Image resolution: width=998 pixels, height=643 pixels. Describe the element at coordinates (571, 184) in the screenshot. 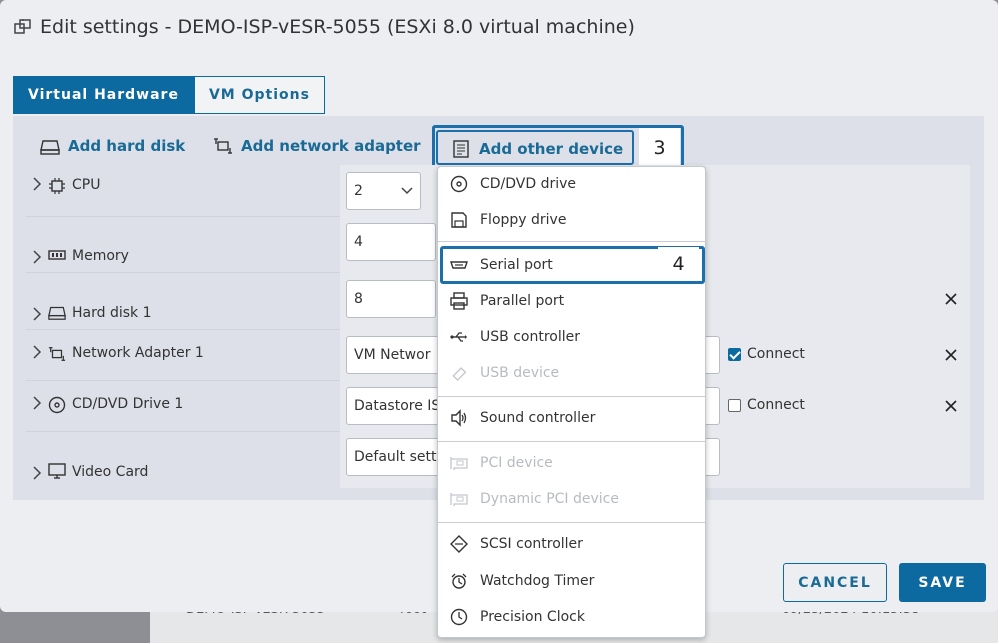

I see `menu-item-cd-dvd-drive: CD/DVD drive` at that location.